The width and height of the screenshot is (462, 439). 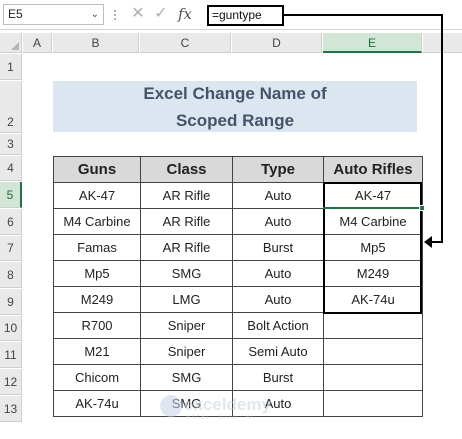 I want to click on table-row: M249 LMG Auto AK-74u, so click(x=238, y=299).